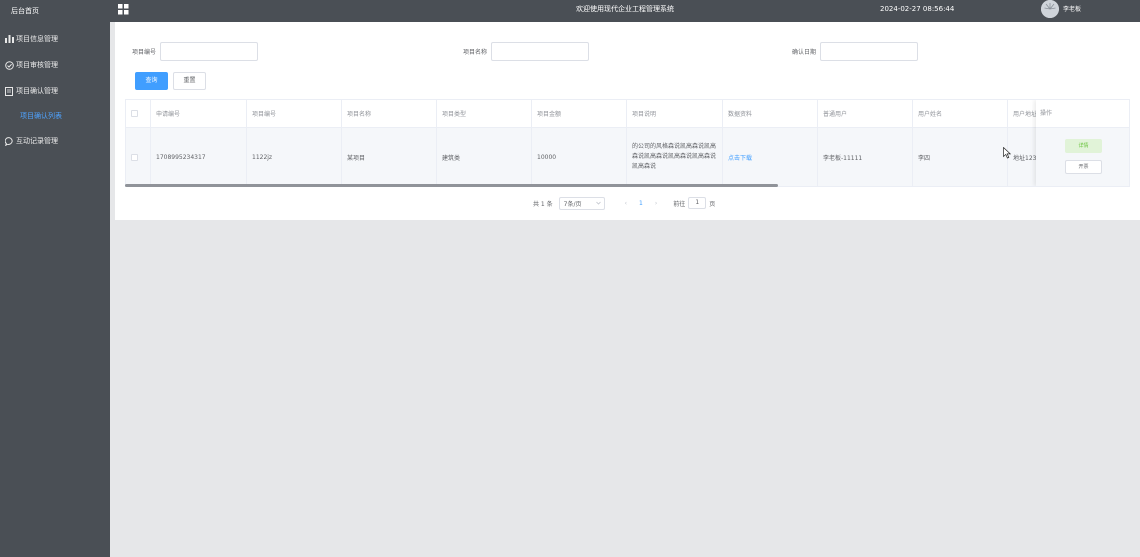 Image resolution: width=1140 pixels, height=557 pixels. What do you see at coordinates (627, 52) in the screenshot?
I see `search-form: 项目编号 项目名称 确认日期` at bounding box center [627, 52].